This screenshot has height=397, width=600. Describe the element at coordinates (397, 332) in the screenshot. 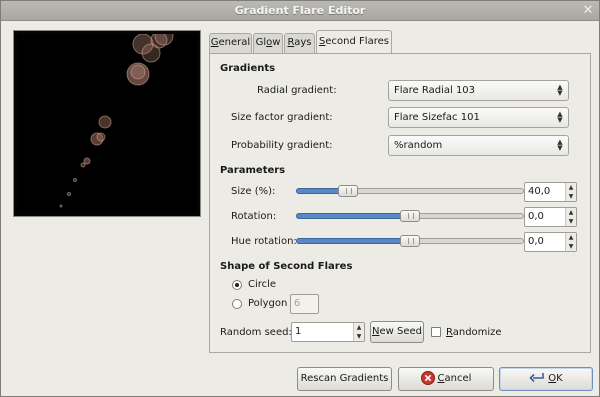

I see `new-seed-button: New Seed` at that location.